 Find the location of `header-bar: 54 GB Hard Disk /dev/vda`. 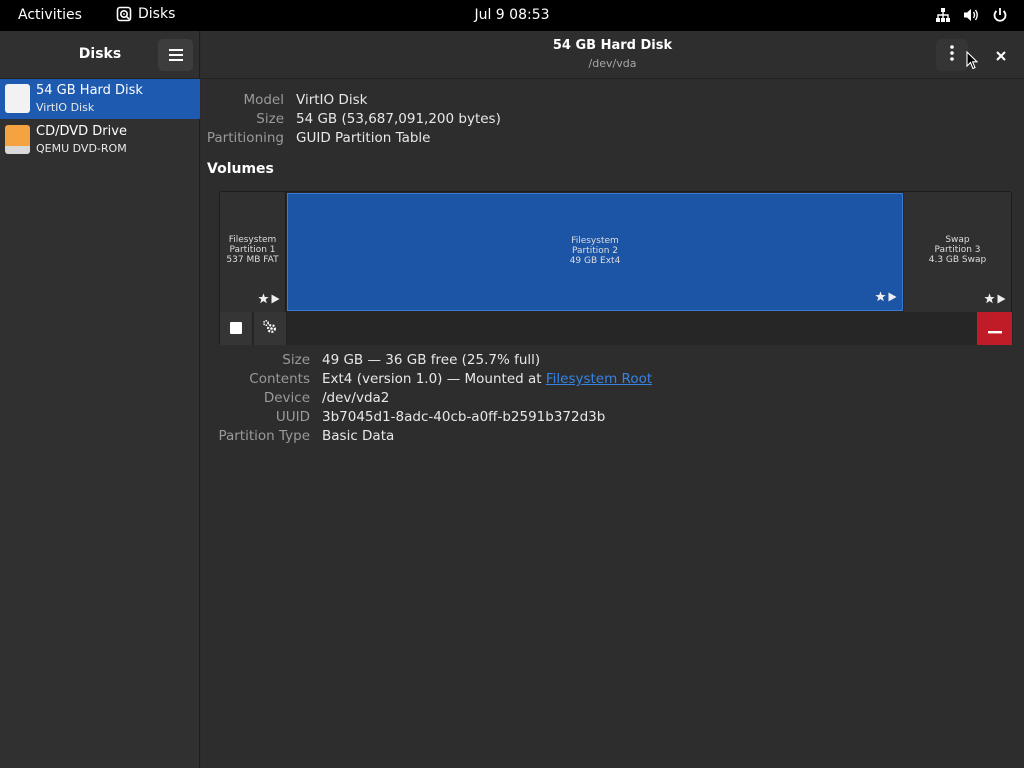

header-bar: 54 GB Hard Disk /dev/vda is located at coordinates (612, 55).